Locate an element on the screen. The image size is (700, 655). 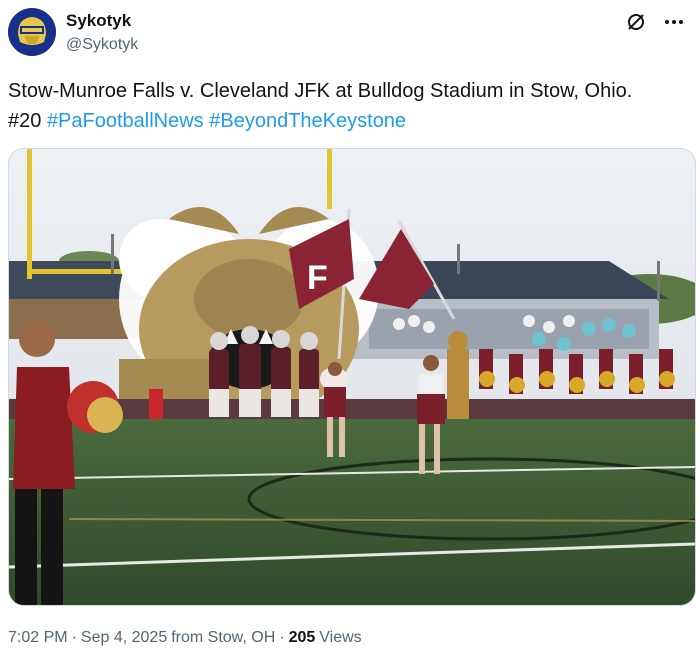
header-actions is located at coordinates (655, 22).